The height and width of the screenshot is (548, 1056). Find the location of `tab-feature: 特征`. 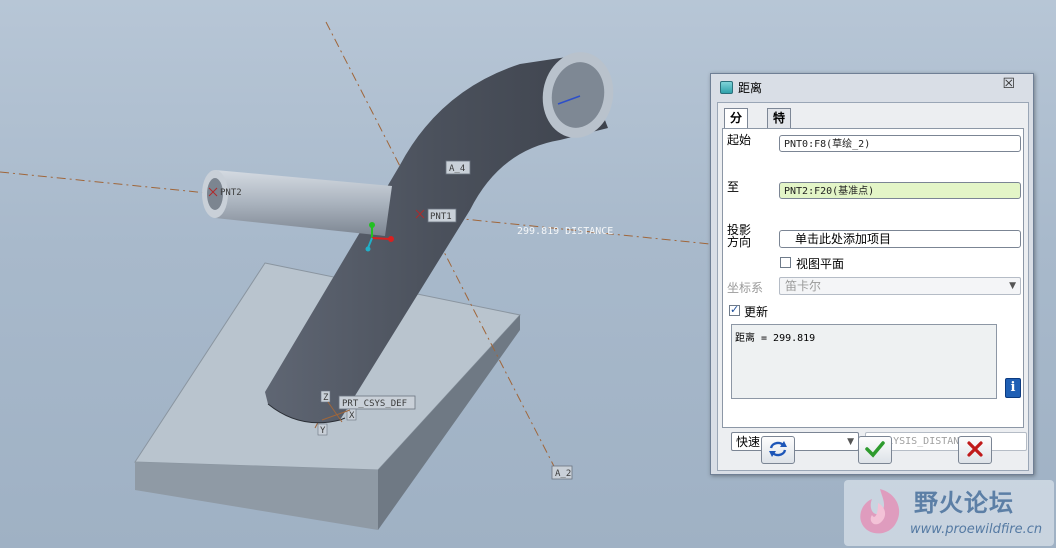

tab-feature: 特征 is located at coordinates (779, 126).